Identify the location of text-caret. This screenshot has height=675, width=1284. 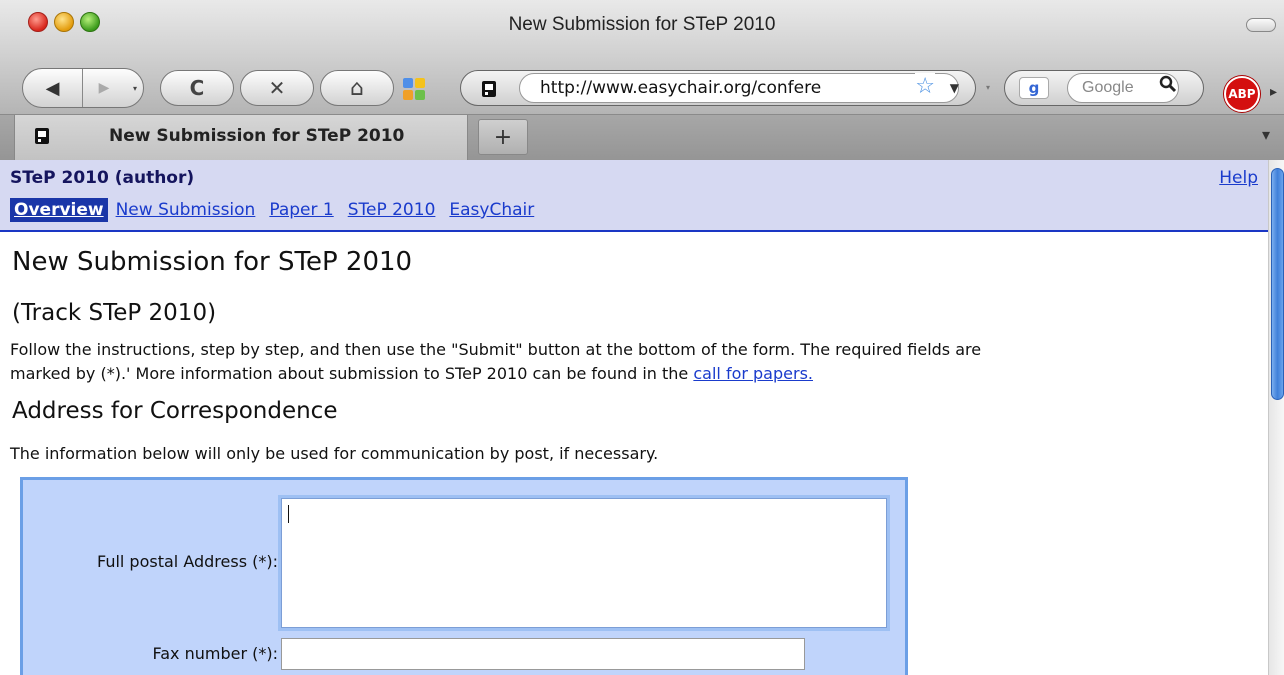
(288, 514).